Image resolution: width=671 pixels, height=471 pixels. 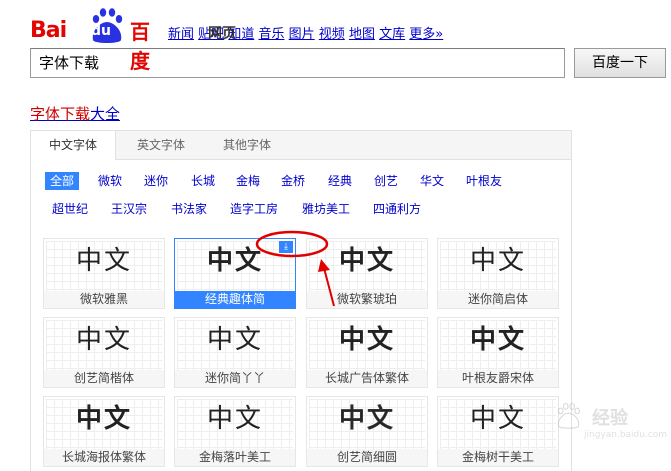 I want to click on baidu-jingyan-watermark: 经验 jingyan.baidu.com, so click(x=608, y=420).